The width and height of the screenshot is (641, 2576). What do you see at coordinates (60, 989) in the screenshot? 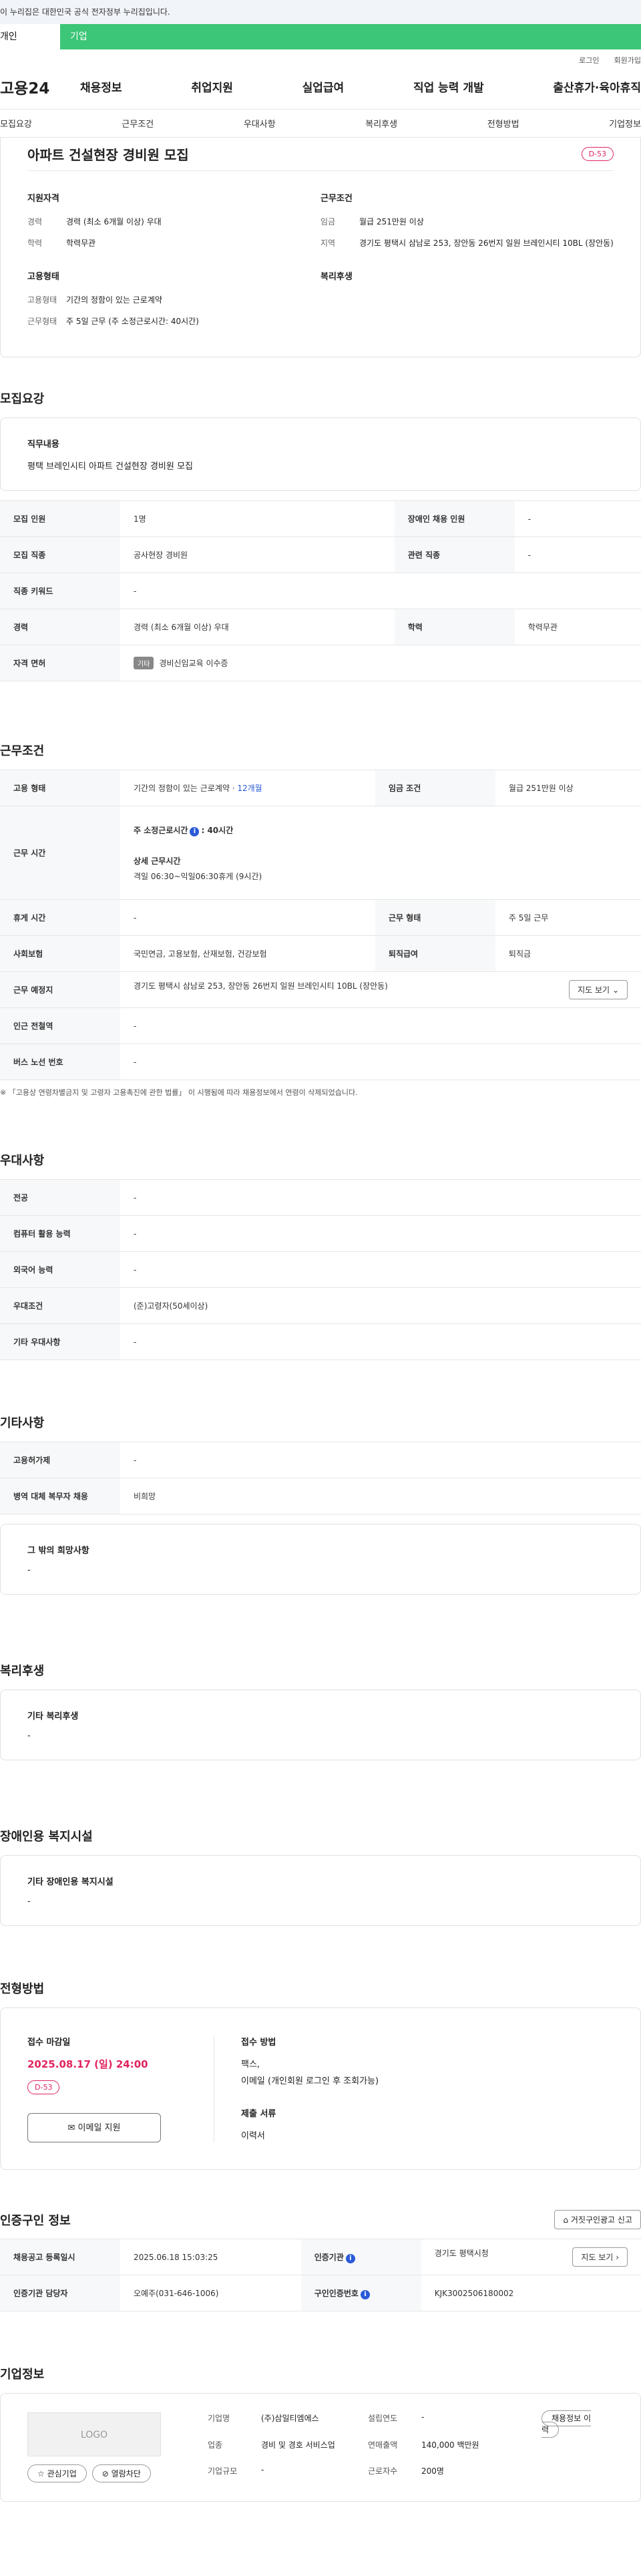
I see `cell-label: 근무 예정지` at bounding box center [60, 989].